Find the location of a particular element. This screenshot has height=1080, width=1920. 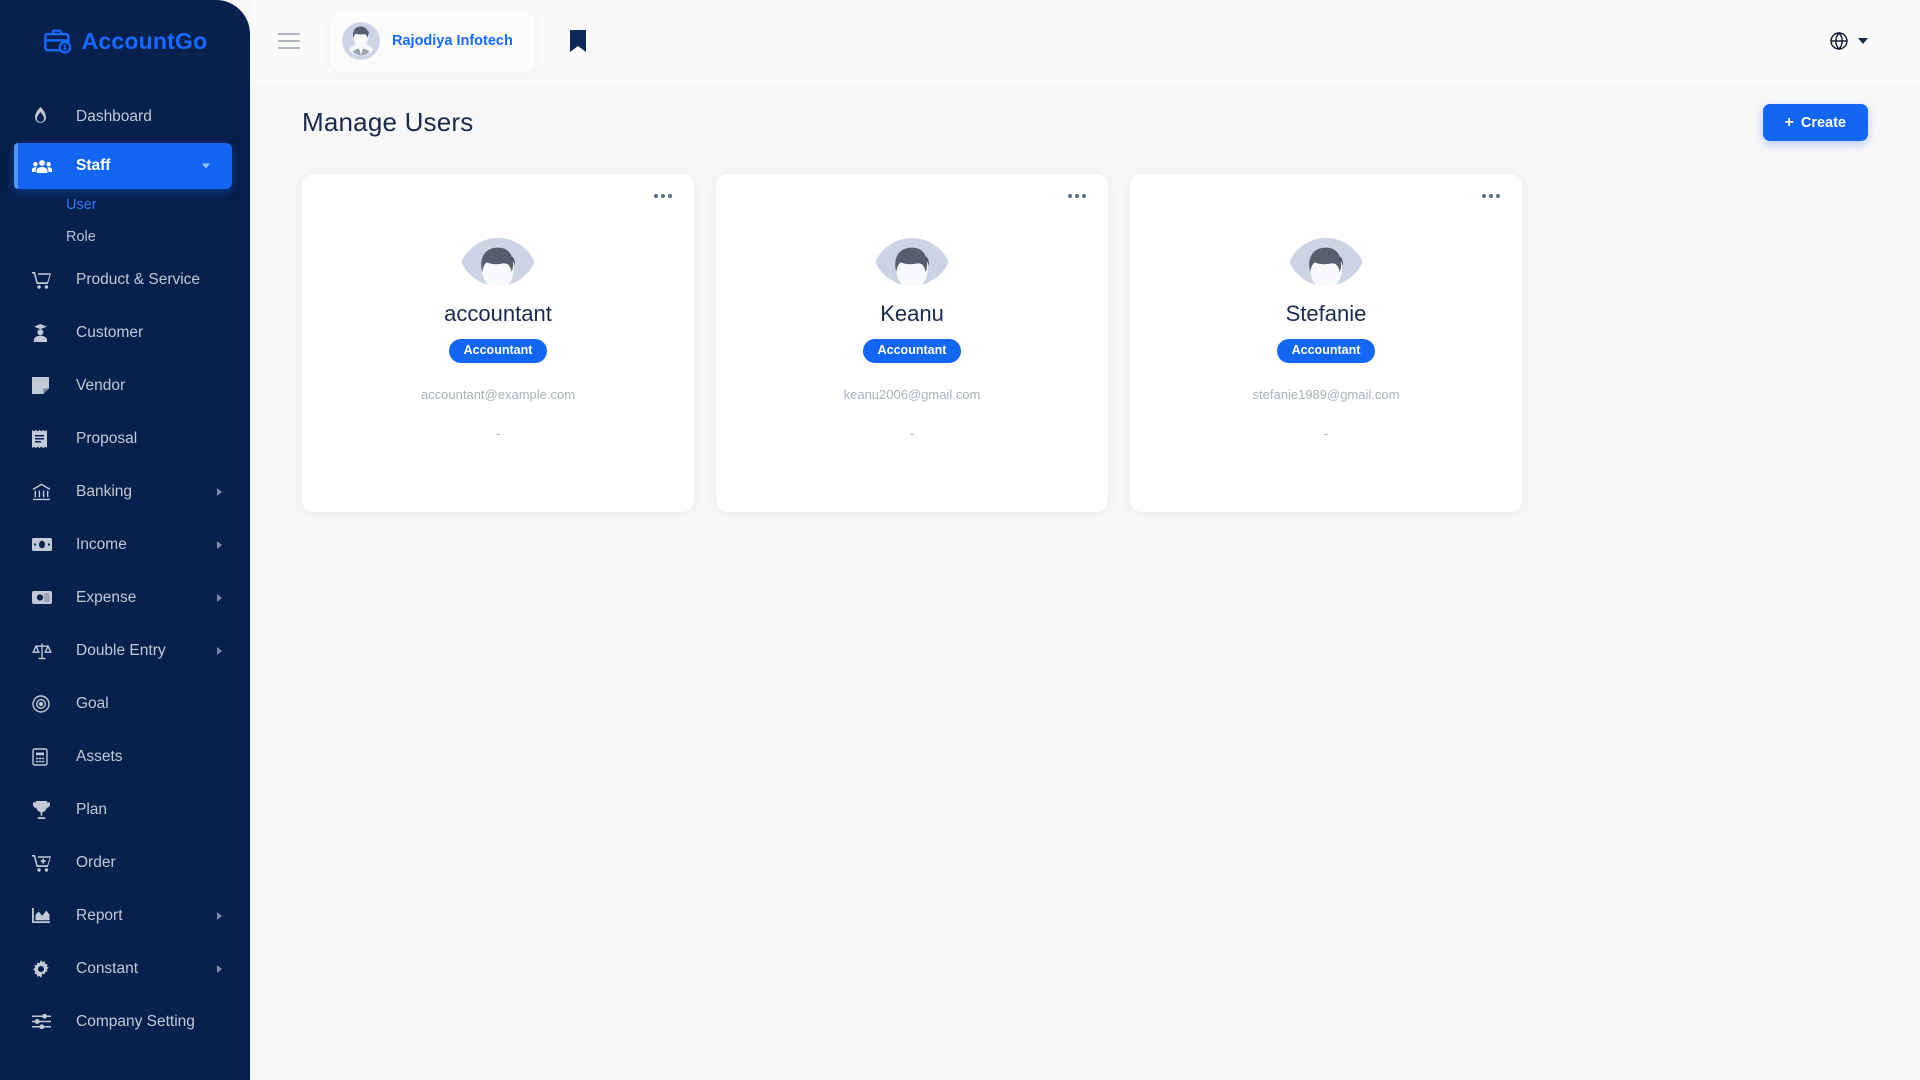

sidebar-item-label: Expense is located at coordinates (106, 597).